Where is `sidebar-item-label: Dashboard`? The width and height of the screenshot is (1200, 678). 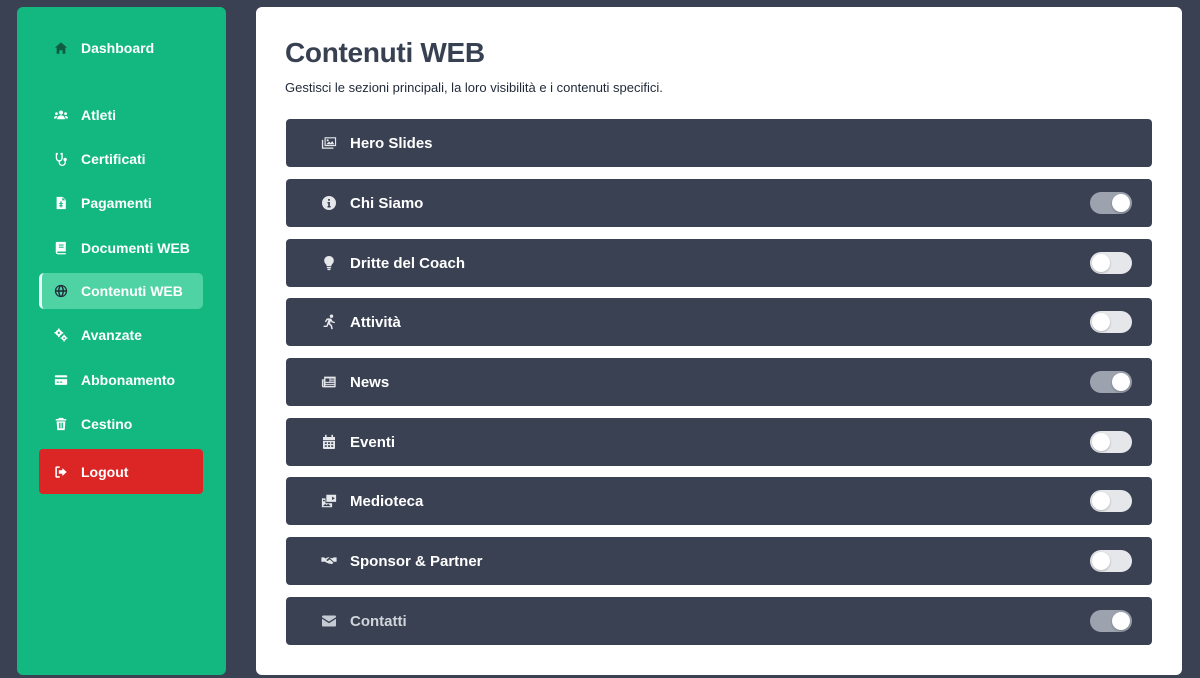
sidebar-item-label: Dashboard is located at coordinates (118, 48).